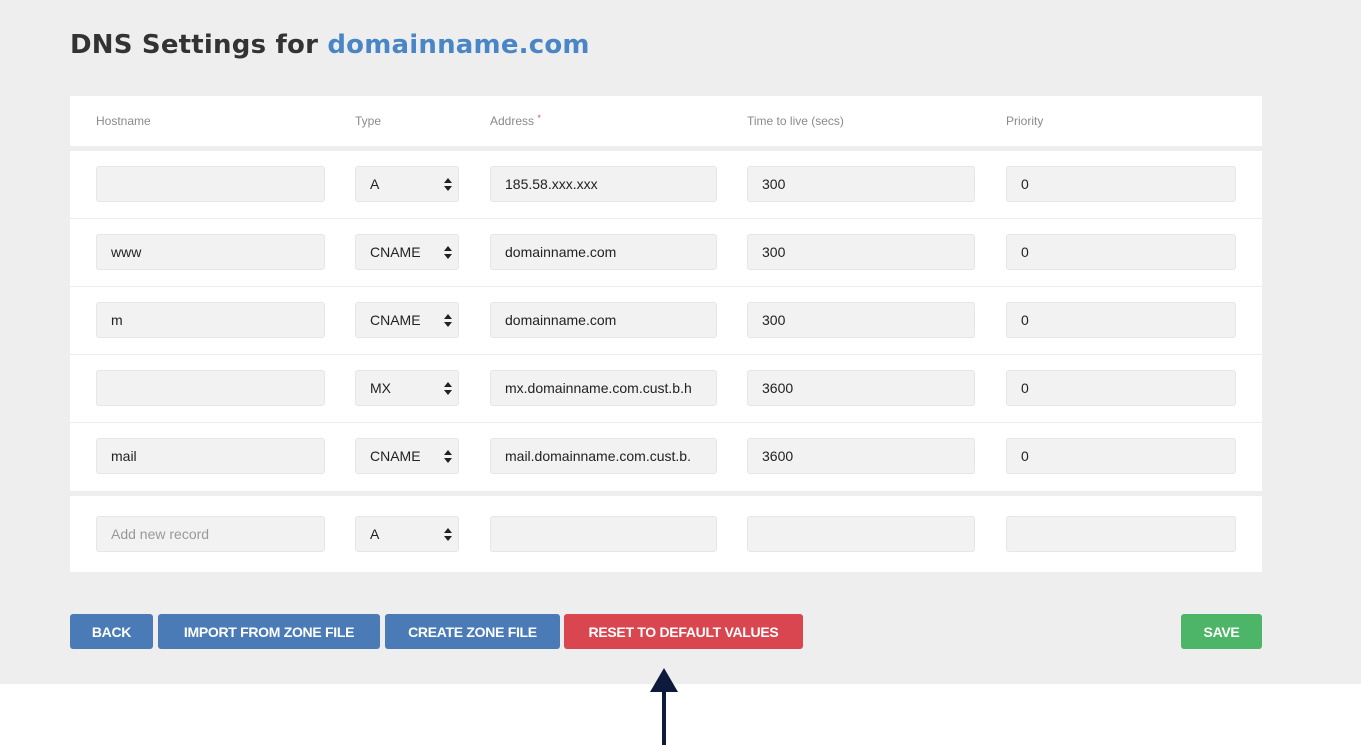  I want to click on reset-to-default-values-button: RESET TO DEFAULT VALUES, so click(683, 631).